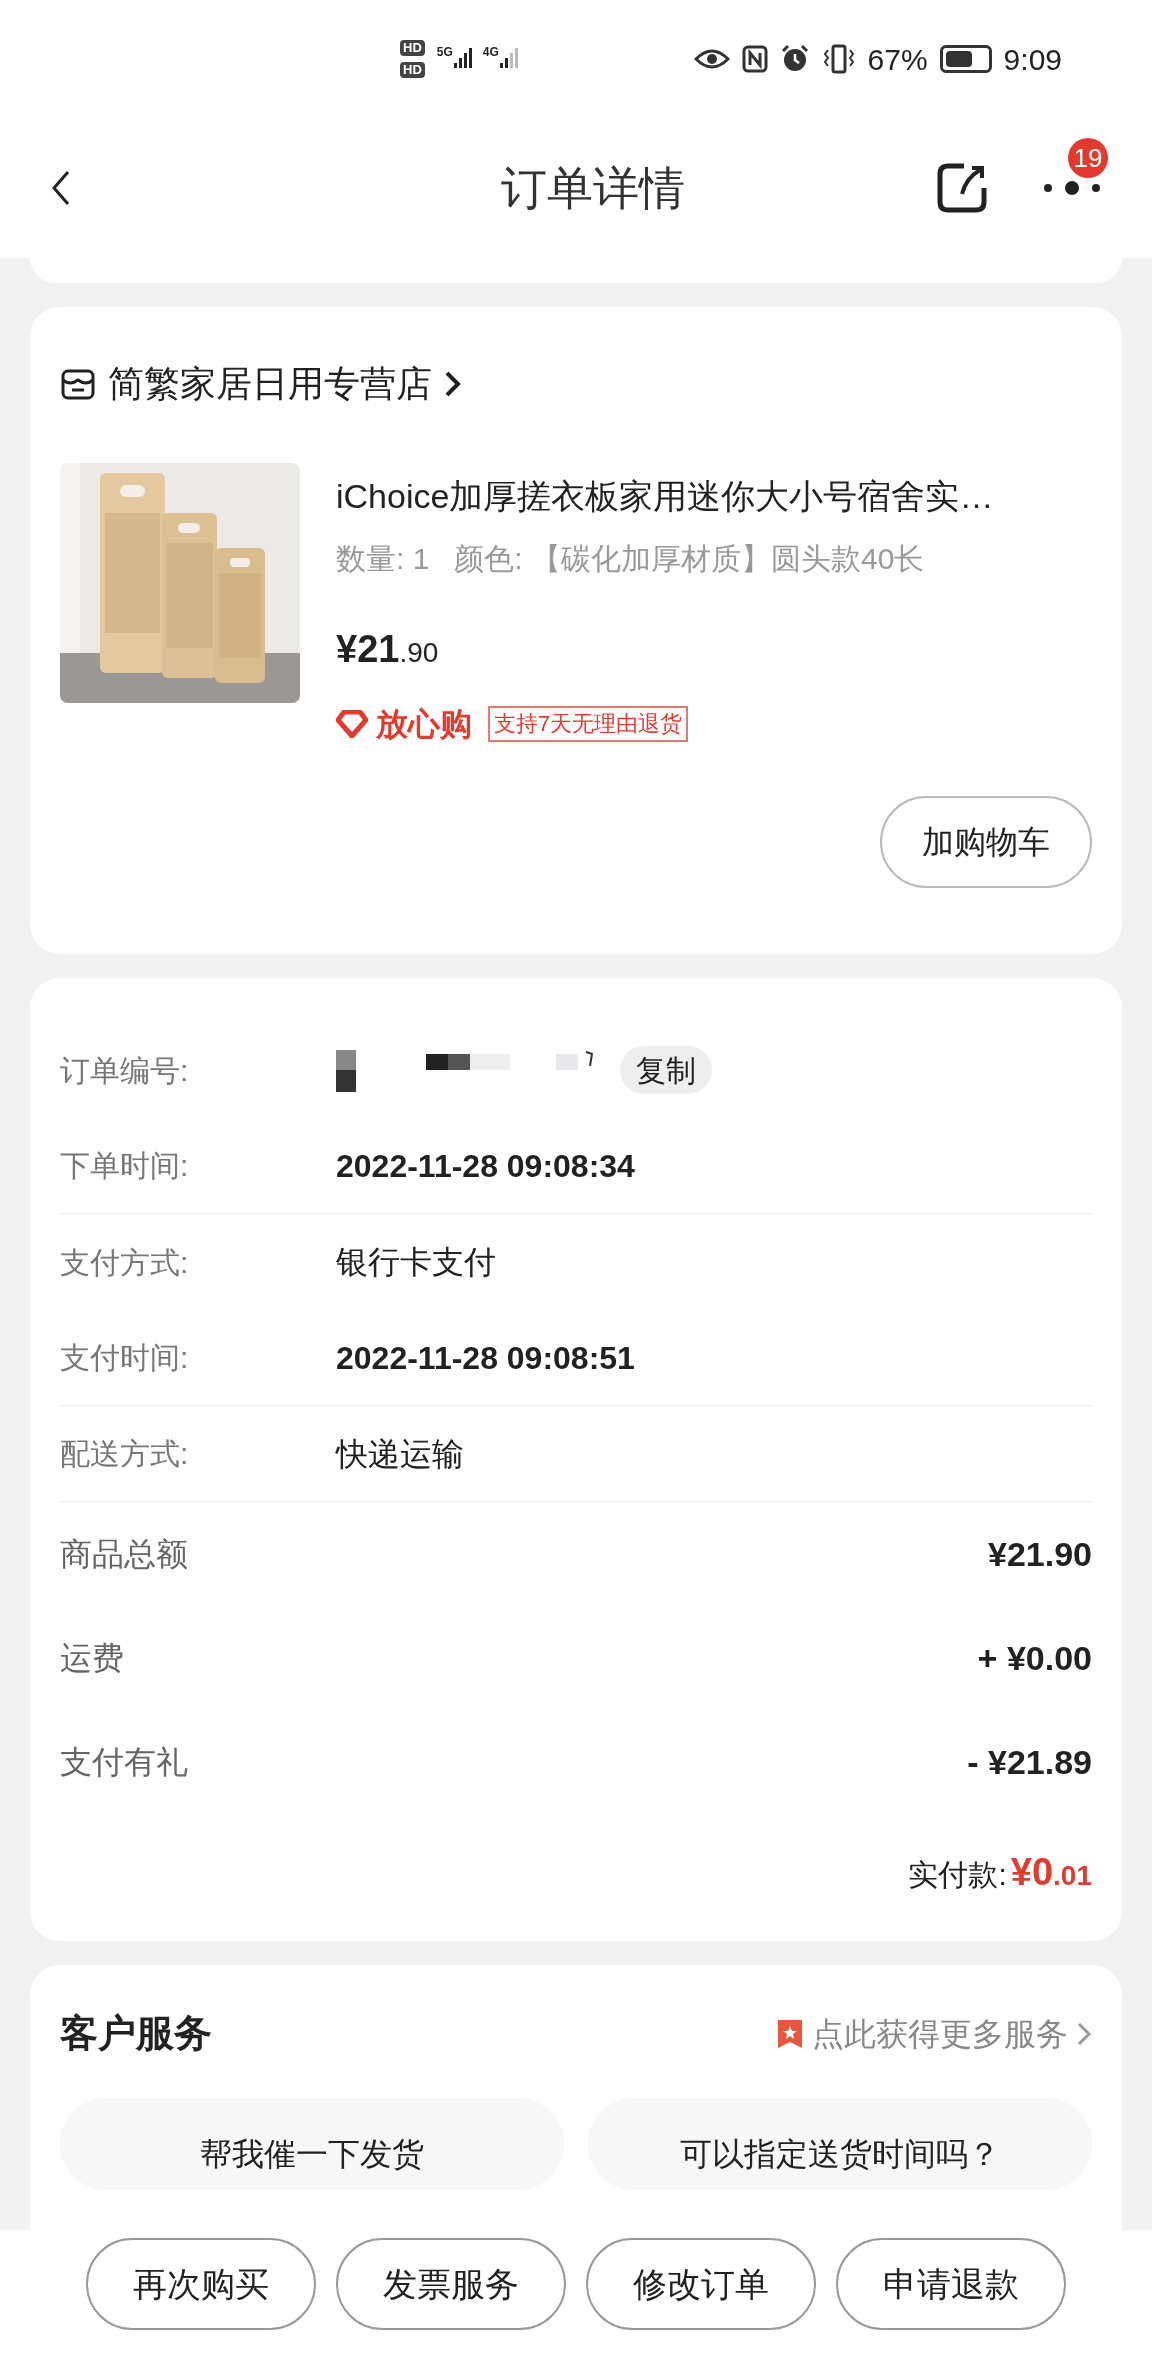 Image resolution: width=1152 pixels, height=2376 pixels. Describe the element at coordinates (485, 1166) in the screenshot. I see `field-value: 2022-11-28 09:08:34` at that location.